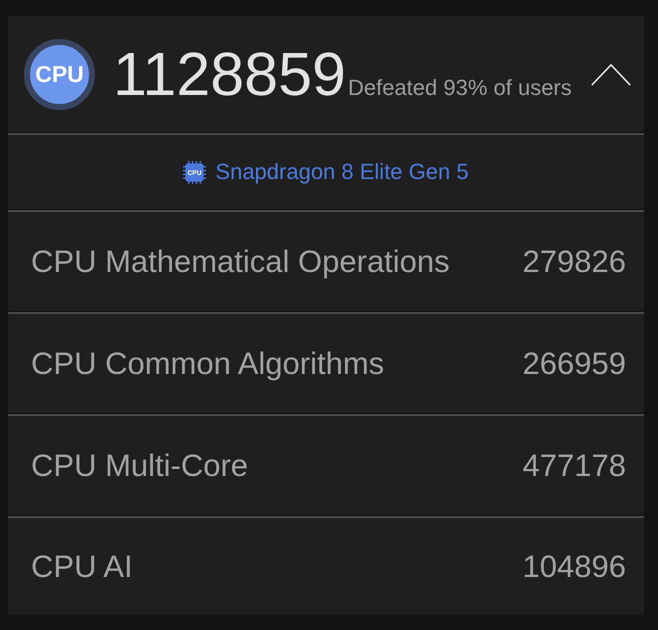 Image resolution: width=658 pixels, height=630 pixels. Describe the element at coordinates (611, 74) in the screenshot. I see `chevron-icon` at that location.